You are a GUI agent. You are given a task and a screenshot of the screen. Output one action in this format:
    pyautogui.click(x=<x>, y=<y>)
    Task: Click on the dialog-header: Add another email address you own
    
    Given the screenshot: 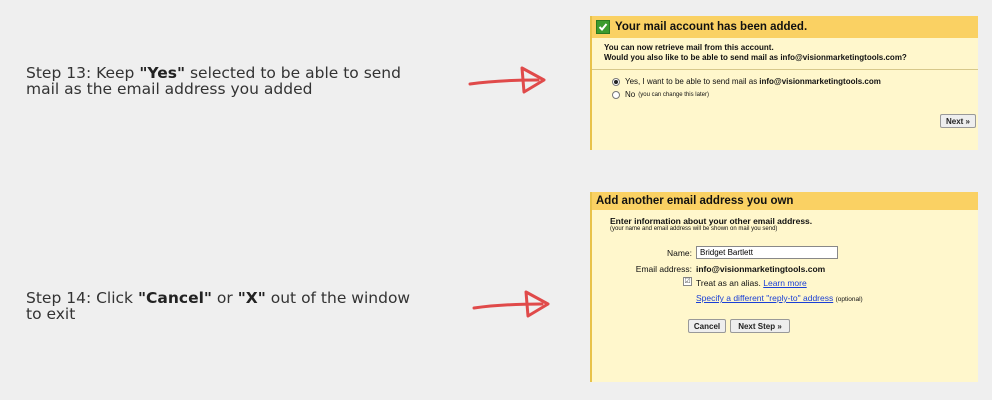 What is the action you would take?
    pyautogui.click(x=785, y=201)
    